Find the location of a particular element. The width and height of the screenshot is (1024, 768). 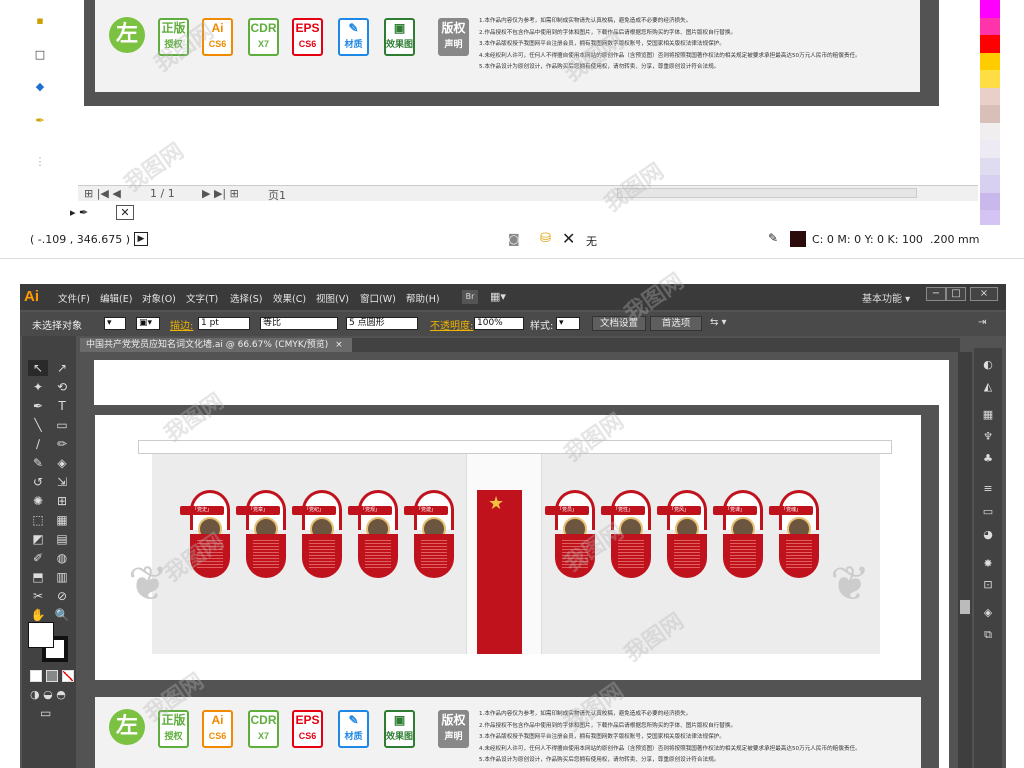

magic-wand-icon: ✦ is located at coordinates (38, 387).